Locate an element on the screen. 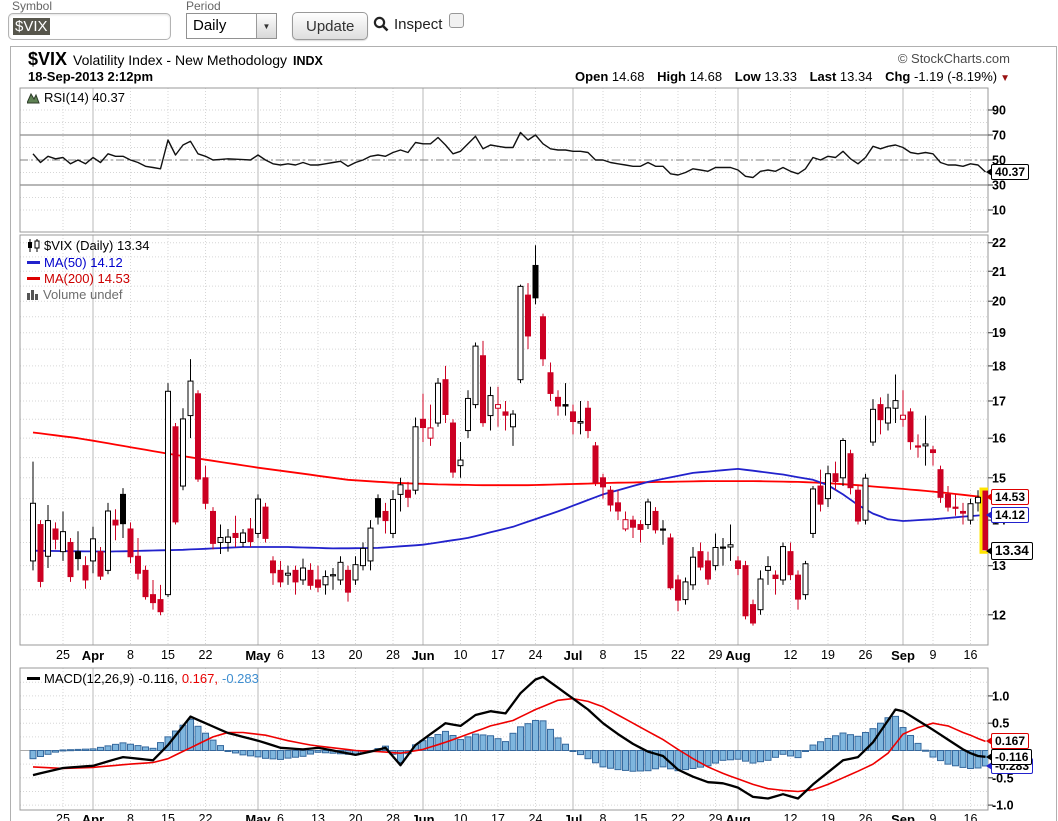 This screenshot has width=1058, height=821. title-exchange: INDX is located at coordinates (308, 61).